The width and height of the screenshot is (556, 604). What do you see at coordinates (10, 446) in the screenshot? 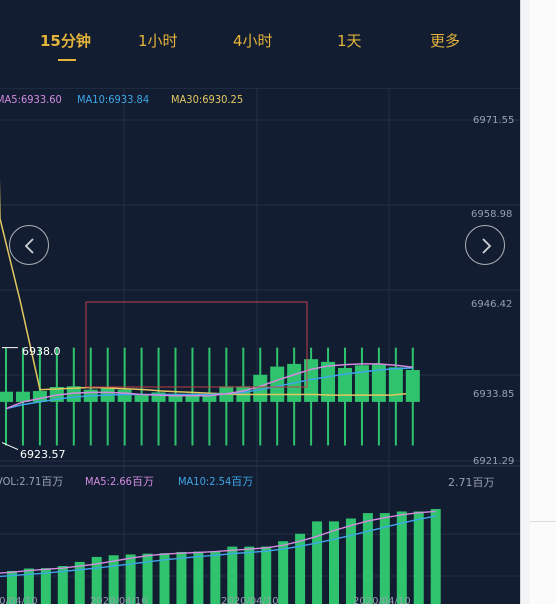
I see `low-marker` at bounding box center [10, 446].